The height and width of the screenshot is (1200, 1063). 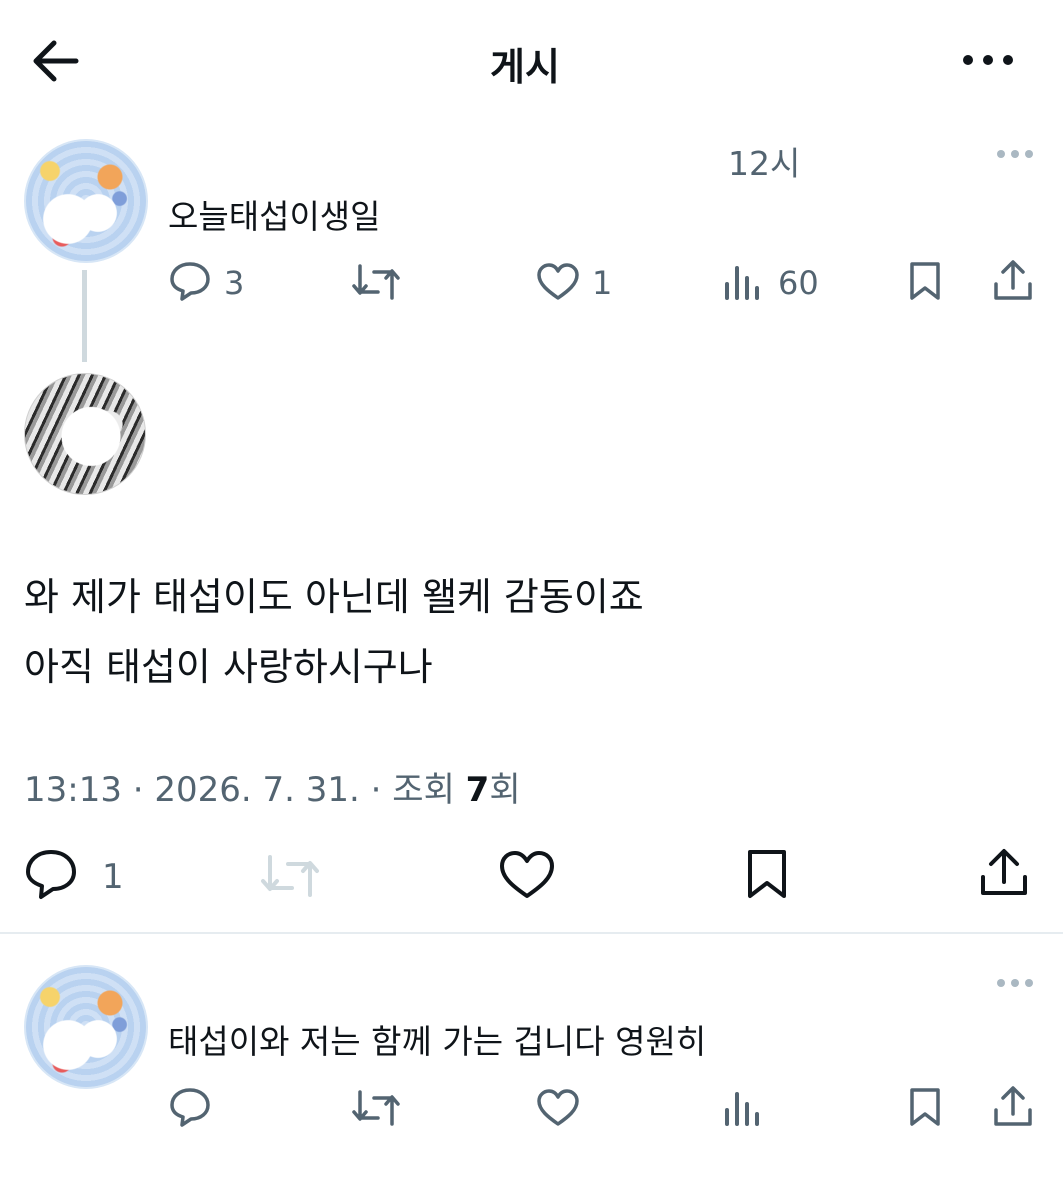 I want to click on section-divider, so click(x=531, y=933).